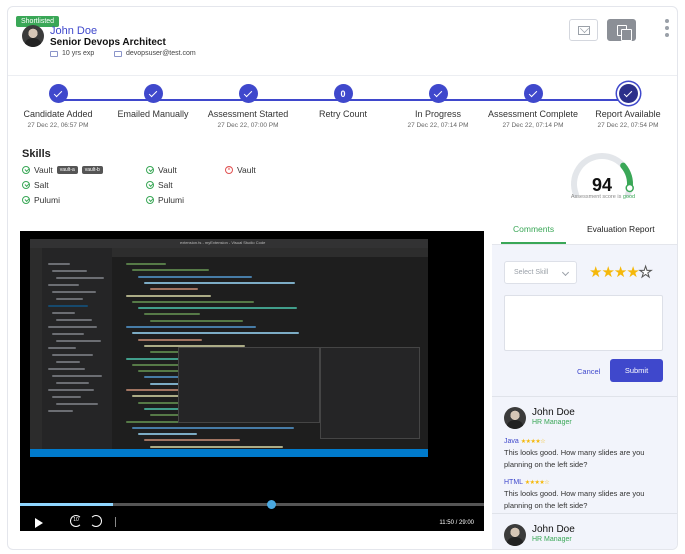 This screenshot has height=554, width=685. I want to click on score-caption: Assessment score is good, so click(603, 197).